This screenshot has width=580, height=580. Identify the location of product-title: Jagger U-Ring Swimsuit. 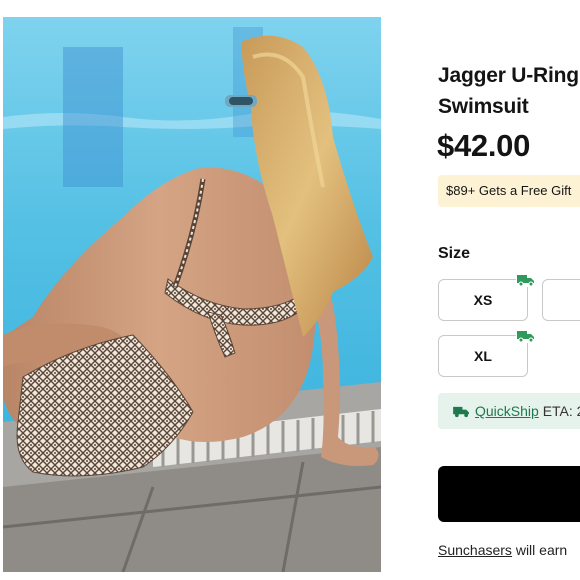
(509, 91).